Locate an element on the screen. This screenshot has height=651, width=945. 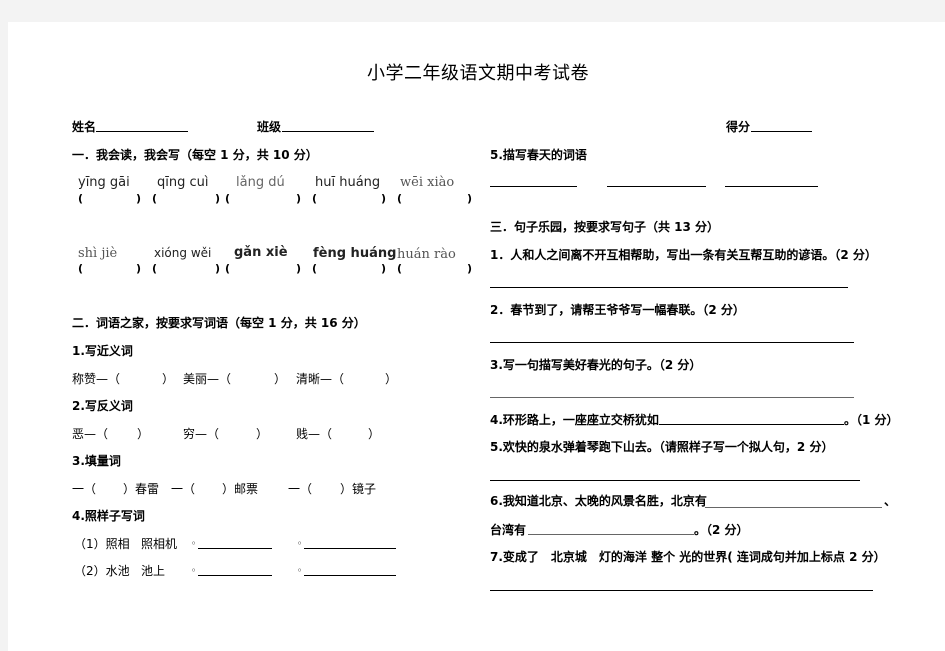
q-spring-words-label: 5.描写春天的词语 is located at coordinates (538, 155).